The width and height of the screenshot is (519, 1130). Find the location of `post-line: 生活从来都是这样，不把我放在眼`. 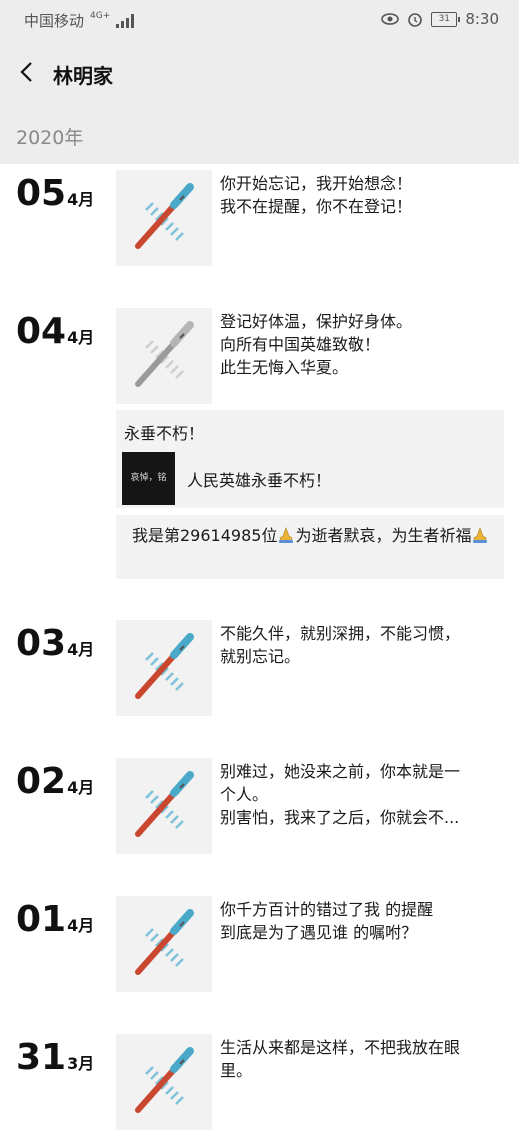

post-line: 生活从来都是这样，不把我放在眼 is located at coordinates (340, 1047).